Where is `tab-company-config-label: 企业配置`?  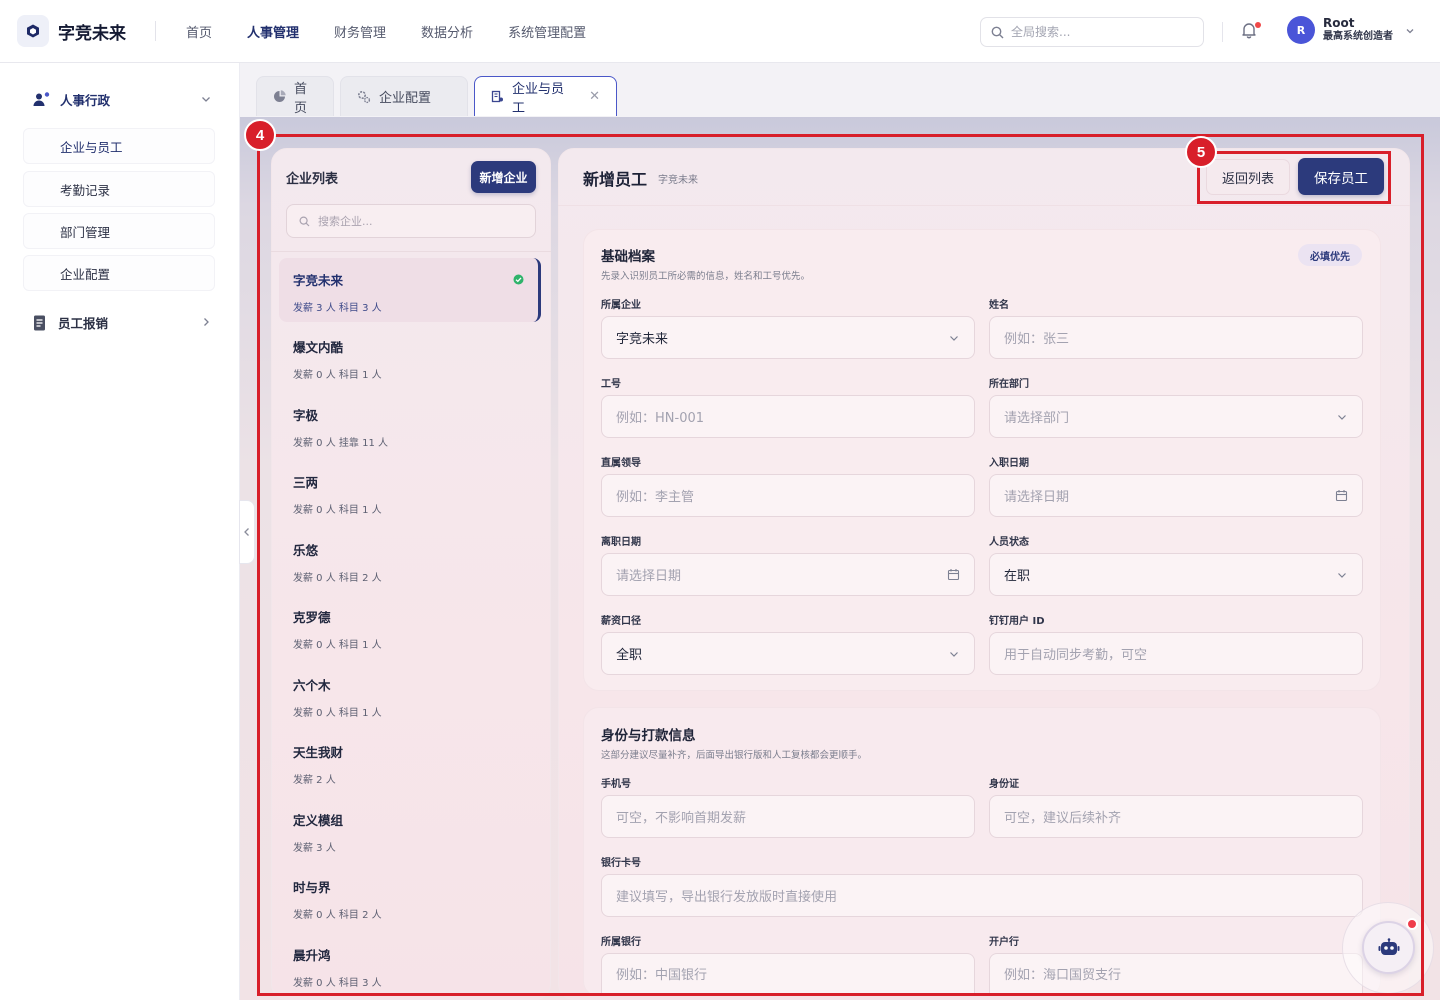 tab-company-config-label: 企业配置 is located at coordinates (405, 98).